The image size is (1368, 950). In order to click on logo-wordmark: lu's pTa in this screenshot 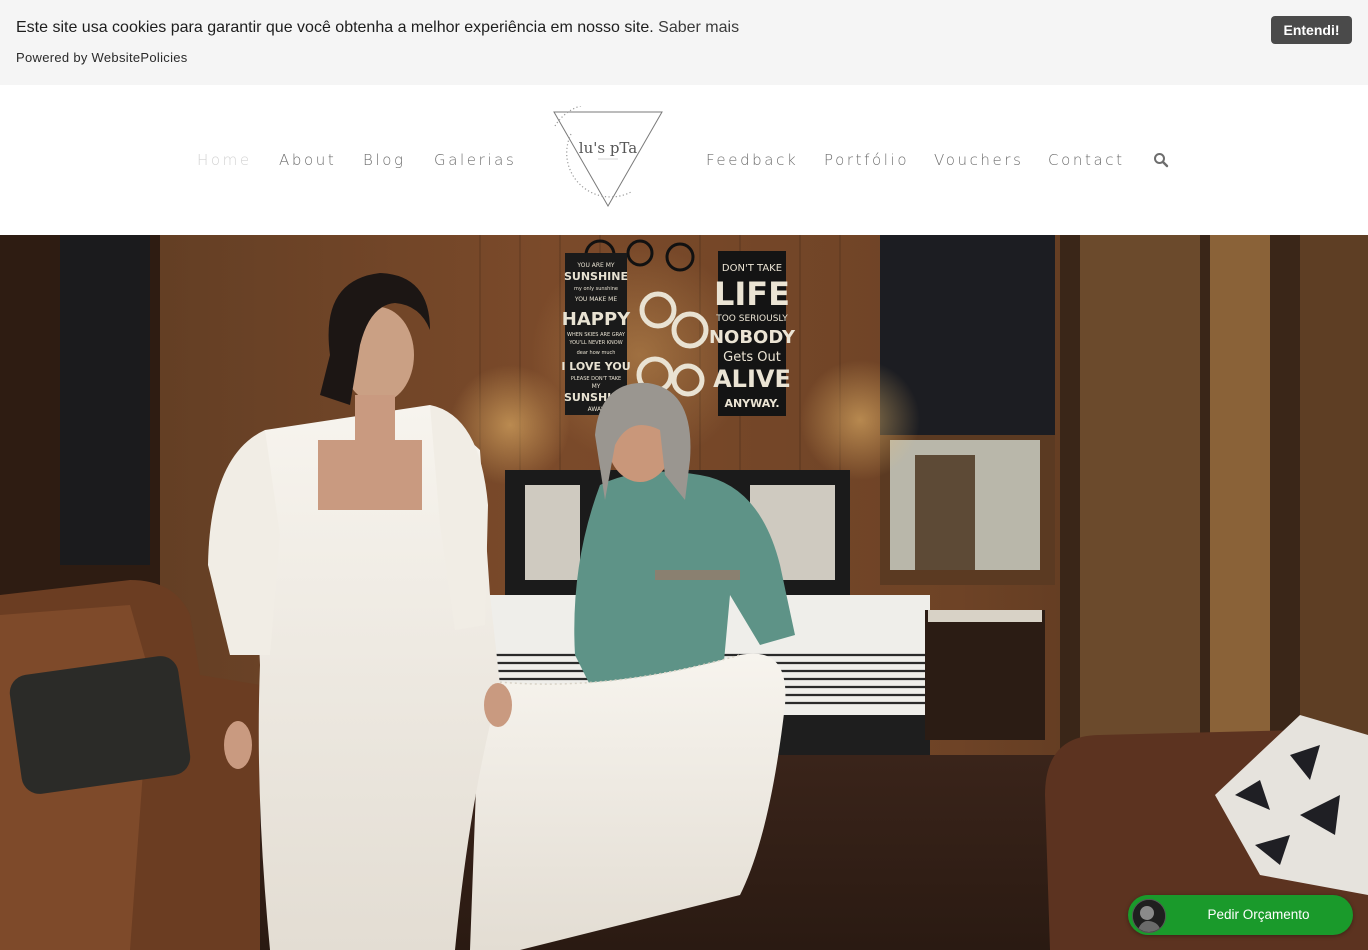, I will do `click(608, 148)`.